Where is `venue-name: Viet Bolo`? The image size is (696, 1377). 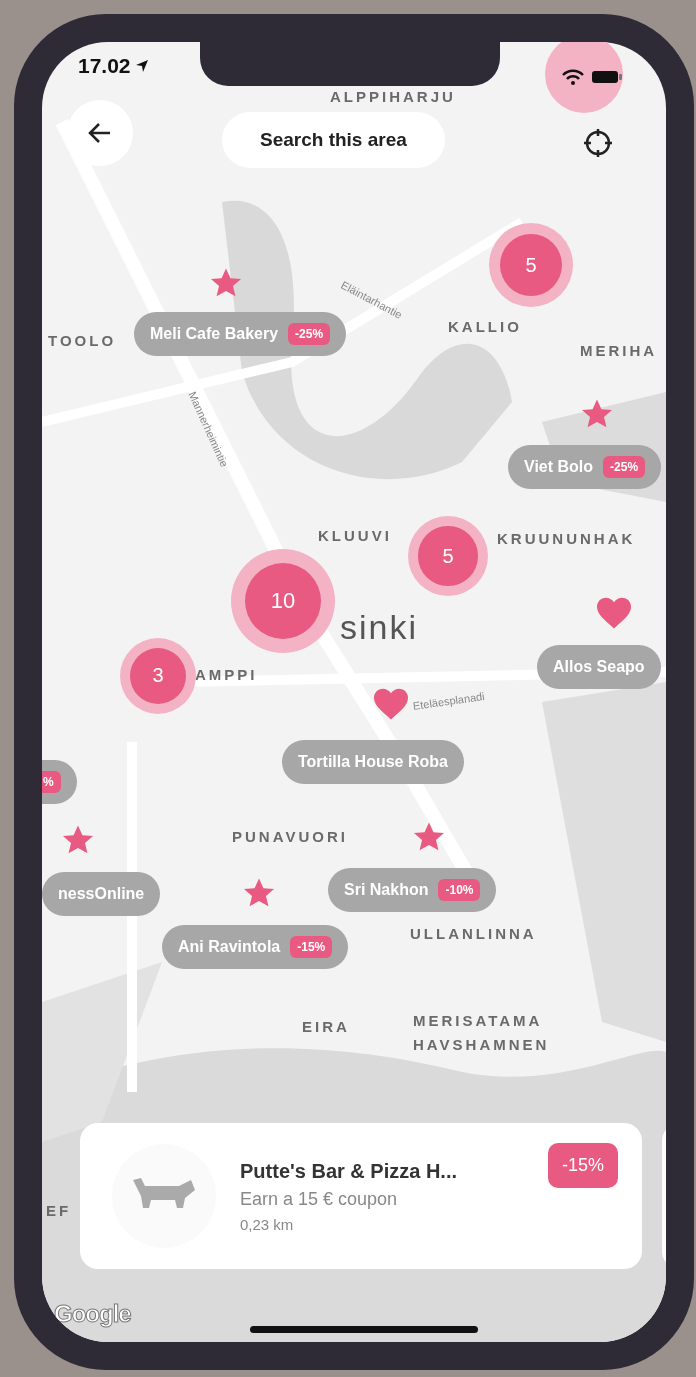
venue-name: Viet Bolo is located at coordinates (559, 467).